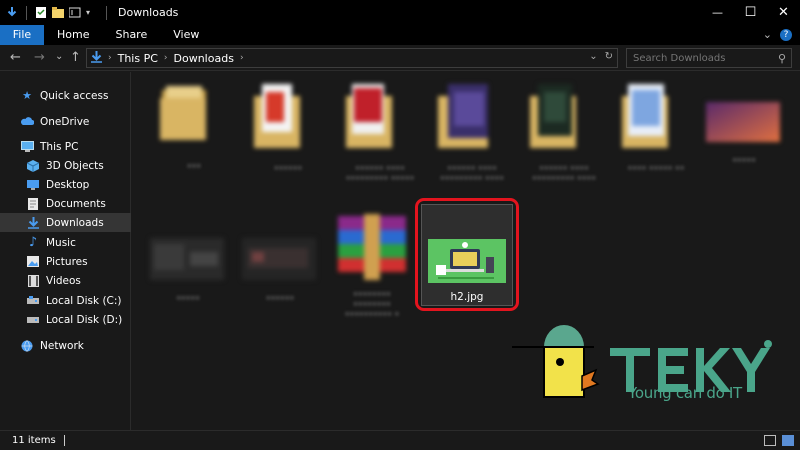 Image resolution: width=800 pixels, height=450 pixels. What do you see at coordinates (33, 203) in the screenshot?
I see `document-icon` at bounding box center [33, 203].